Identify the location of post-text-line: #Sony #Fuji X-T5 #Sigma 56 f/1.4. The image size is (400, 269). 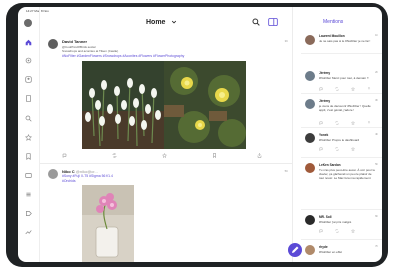
(87, 176).